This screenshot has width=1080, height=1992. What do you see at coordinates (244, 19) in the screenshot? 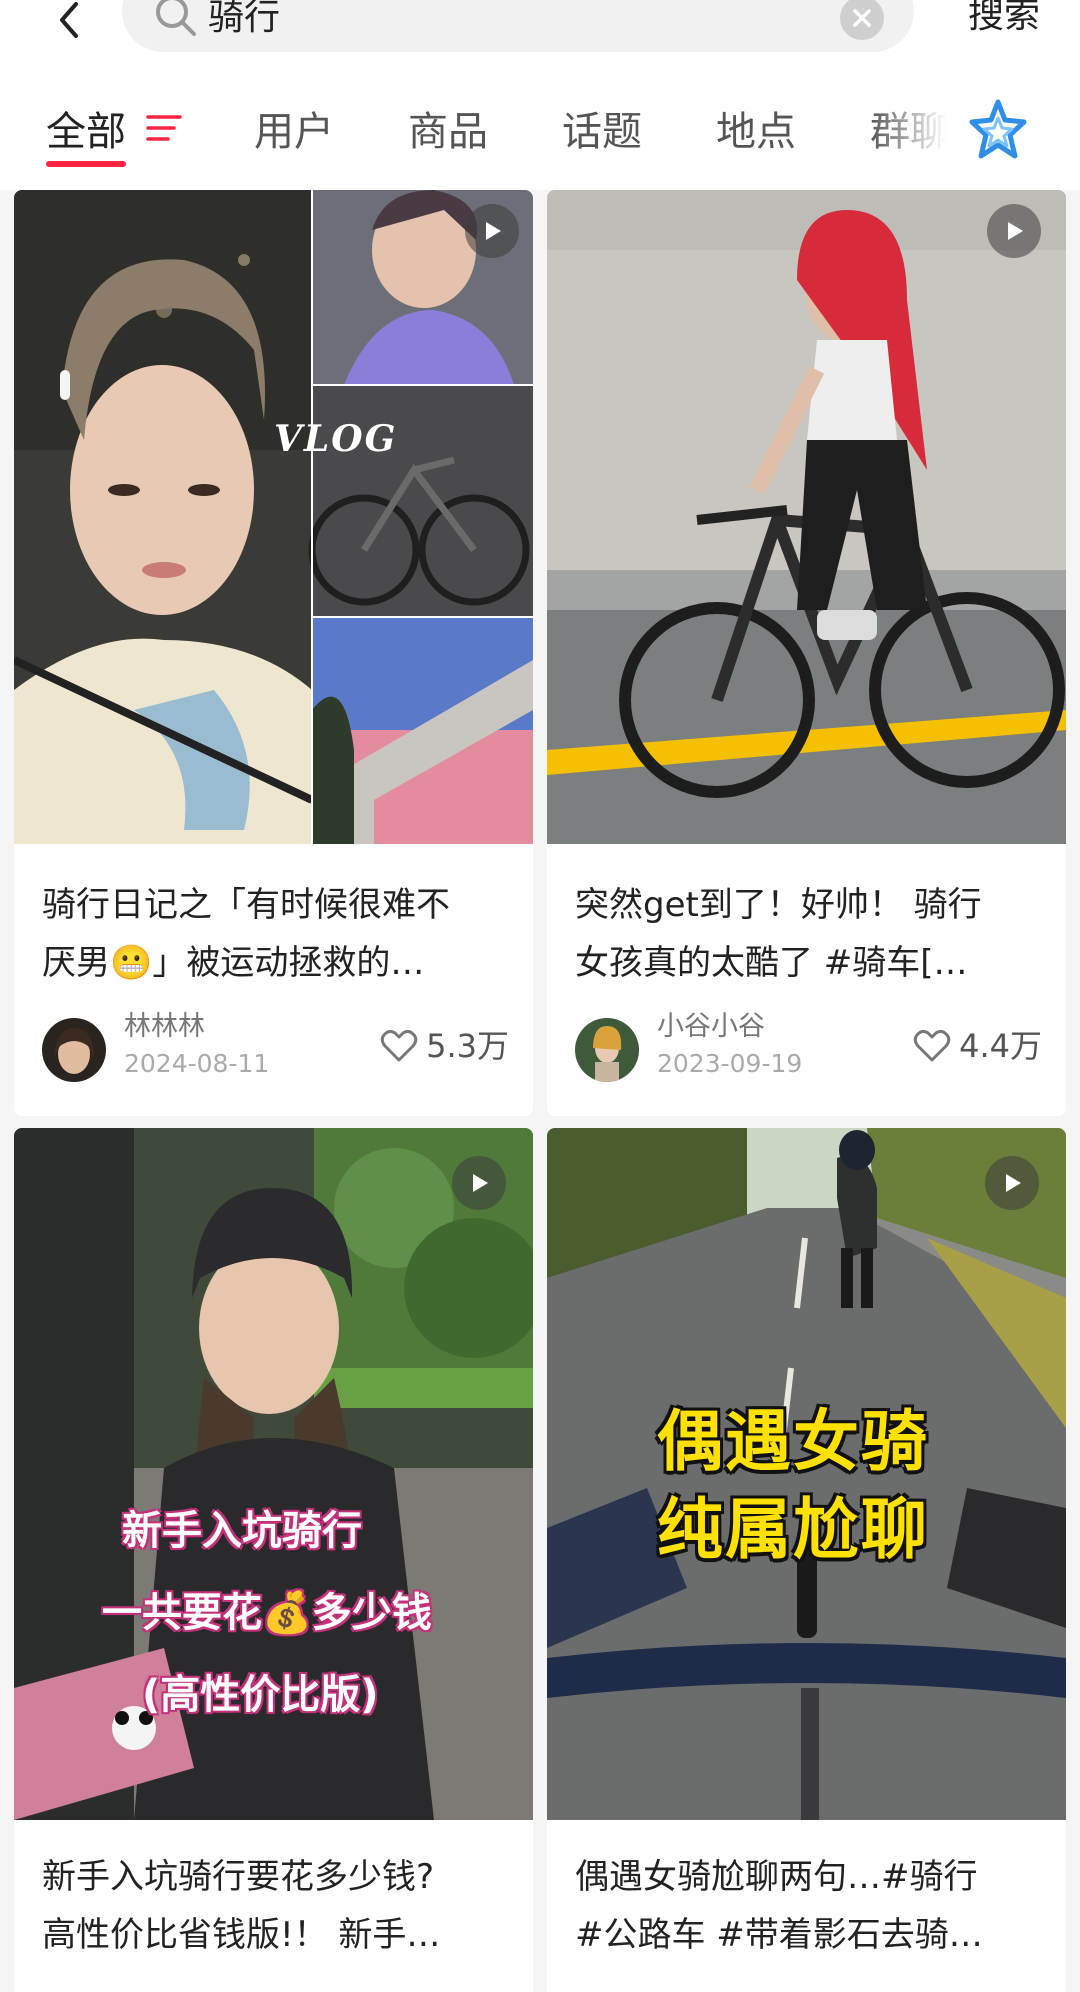
I see `search-query: 骑行` at bounding box center [244, 19].